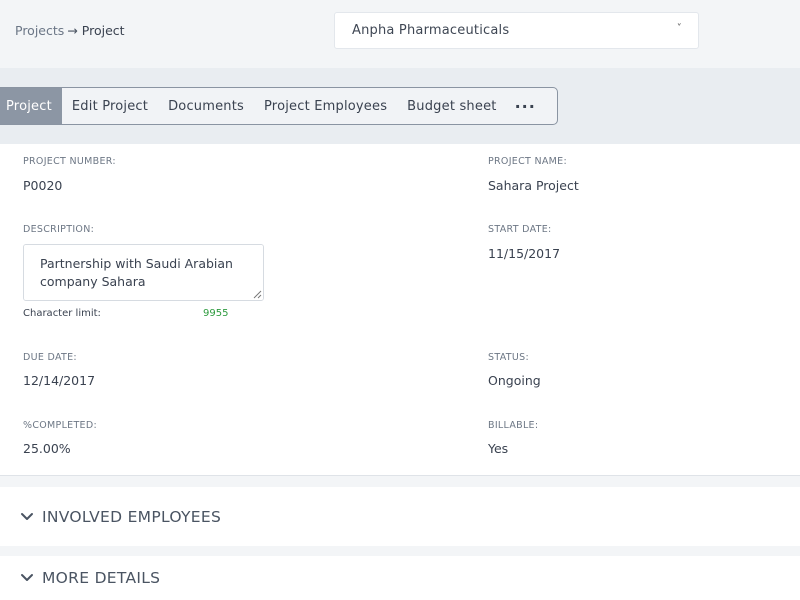 The height and width of the screenshot is (600, 800). What do you see at coordinates (516, 30) in the screenshot?
I see `company-select: Anpha Pharmaceuticals ˅` at bounding box center [516, 30].